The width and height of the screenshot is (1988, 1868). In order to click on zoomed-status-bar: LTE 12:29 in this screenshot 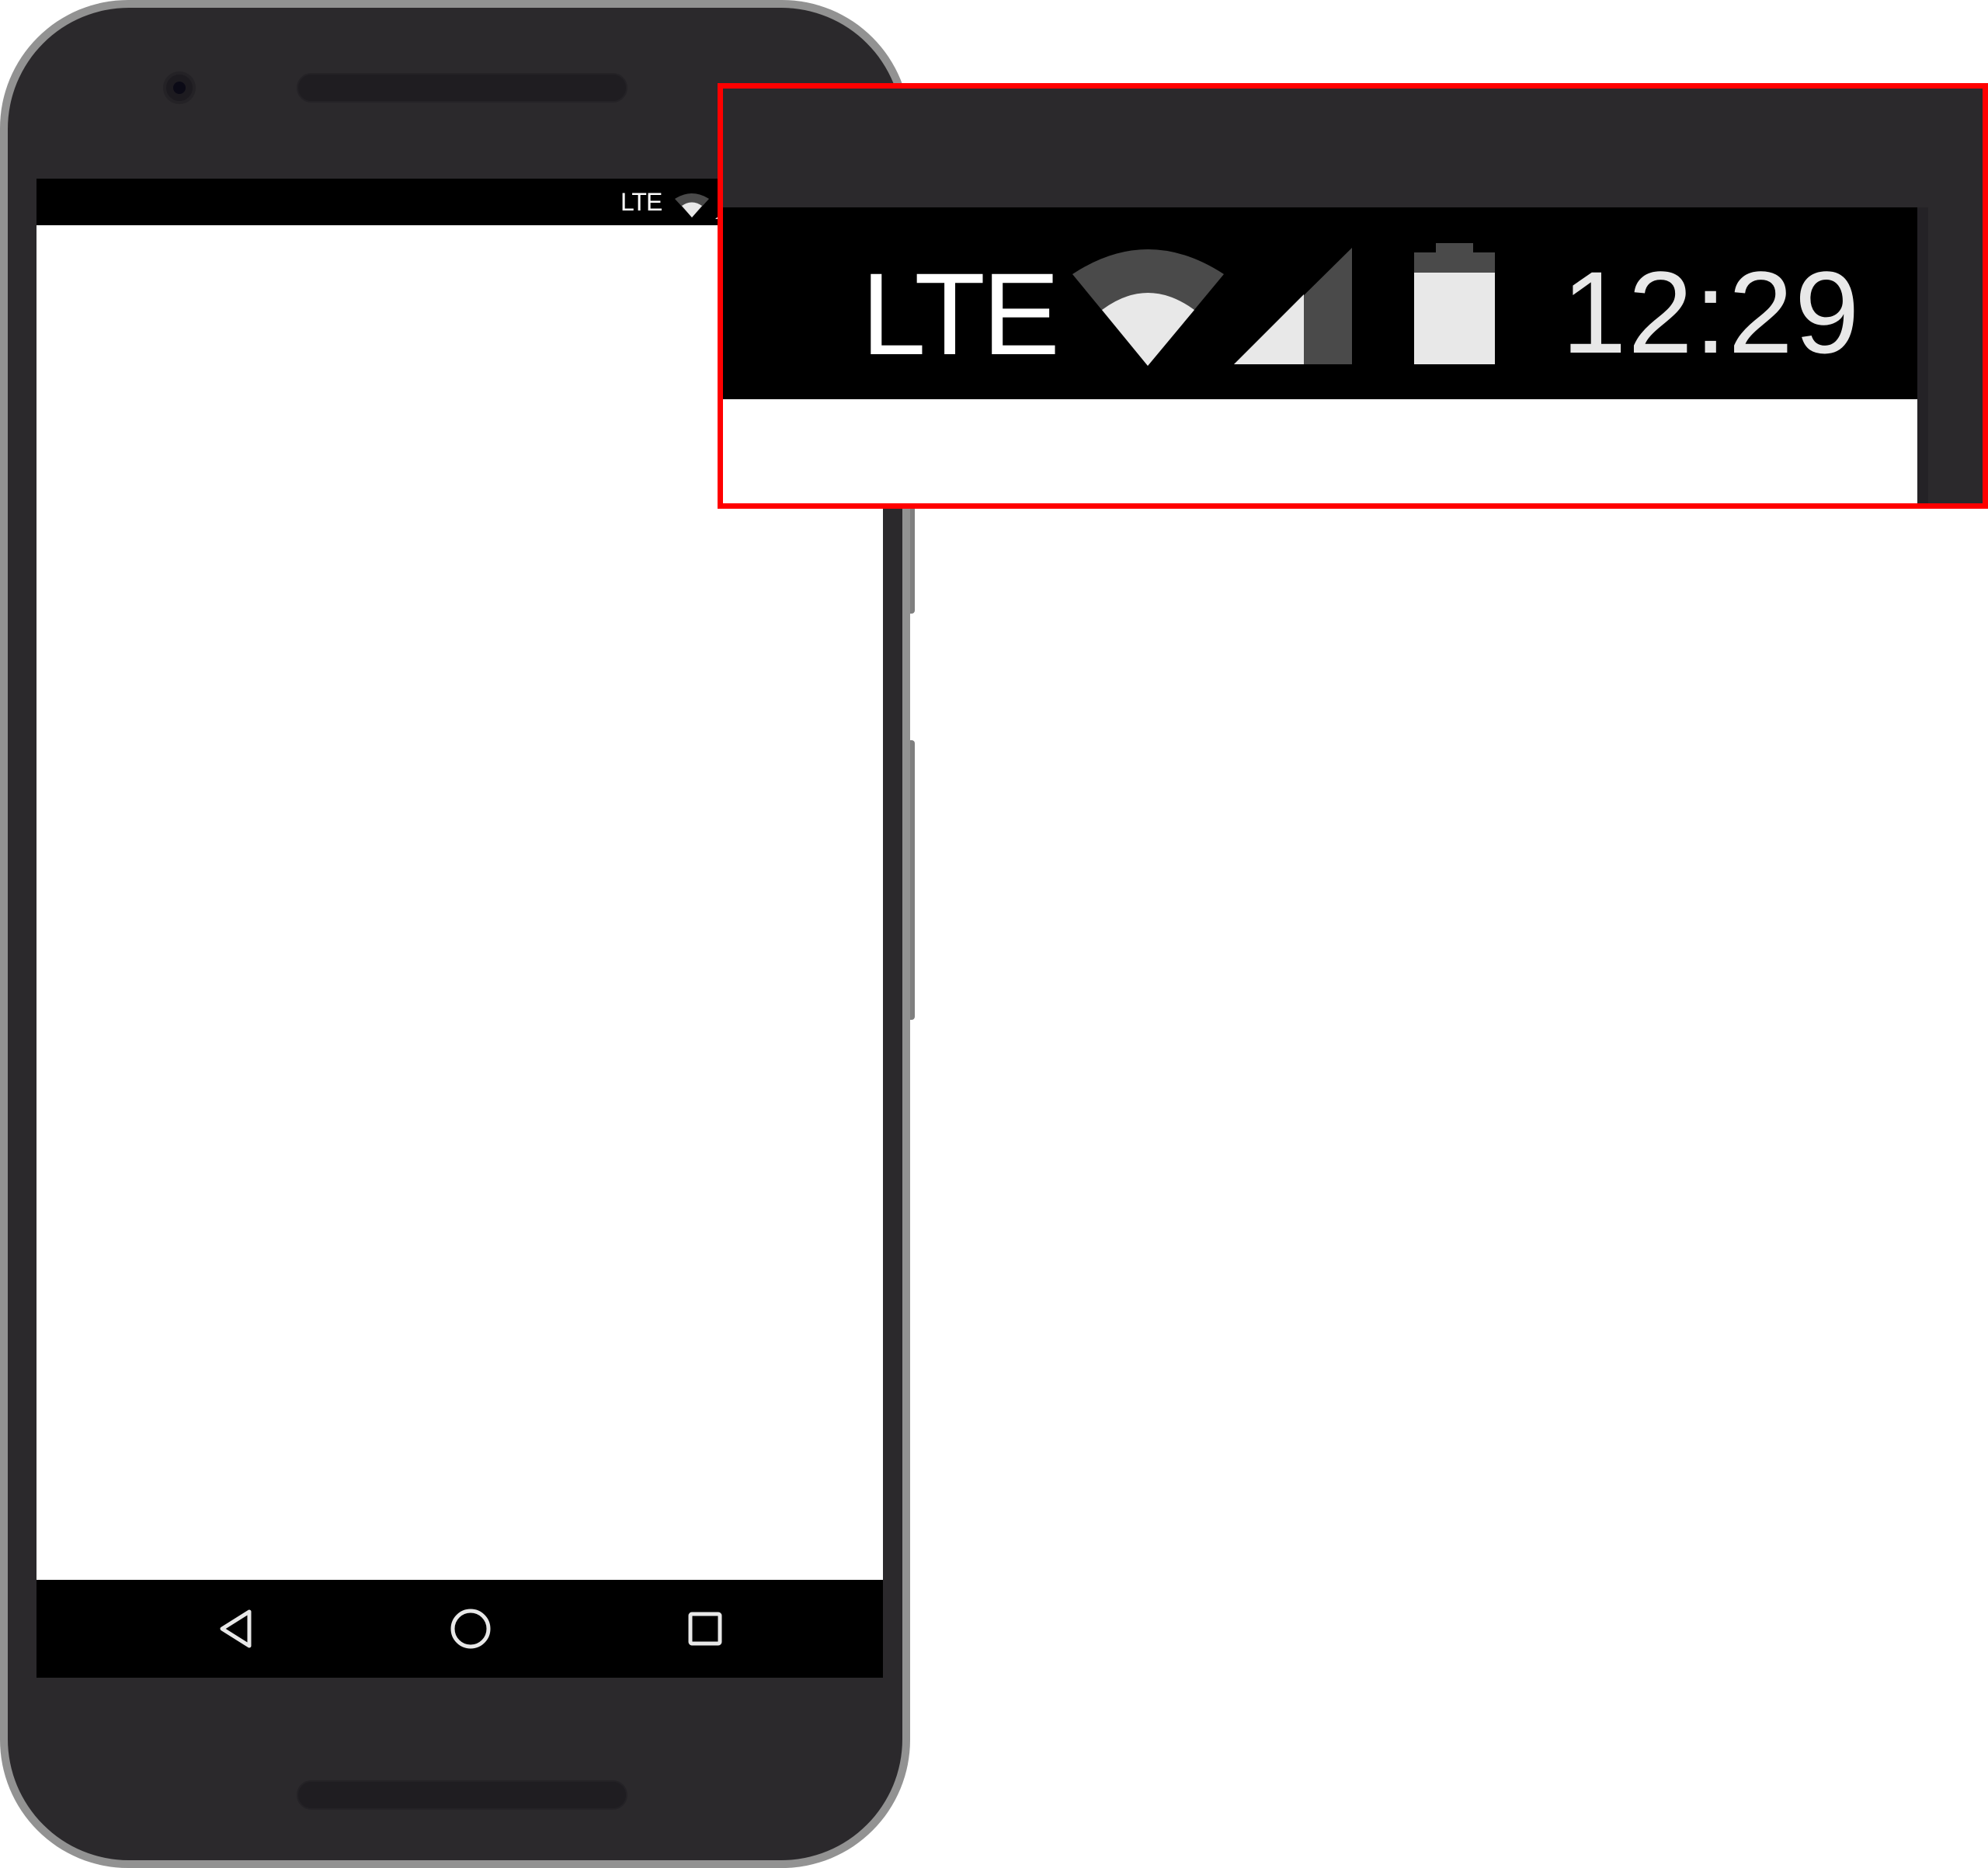, I will do `click(1320, 303)`.